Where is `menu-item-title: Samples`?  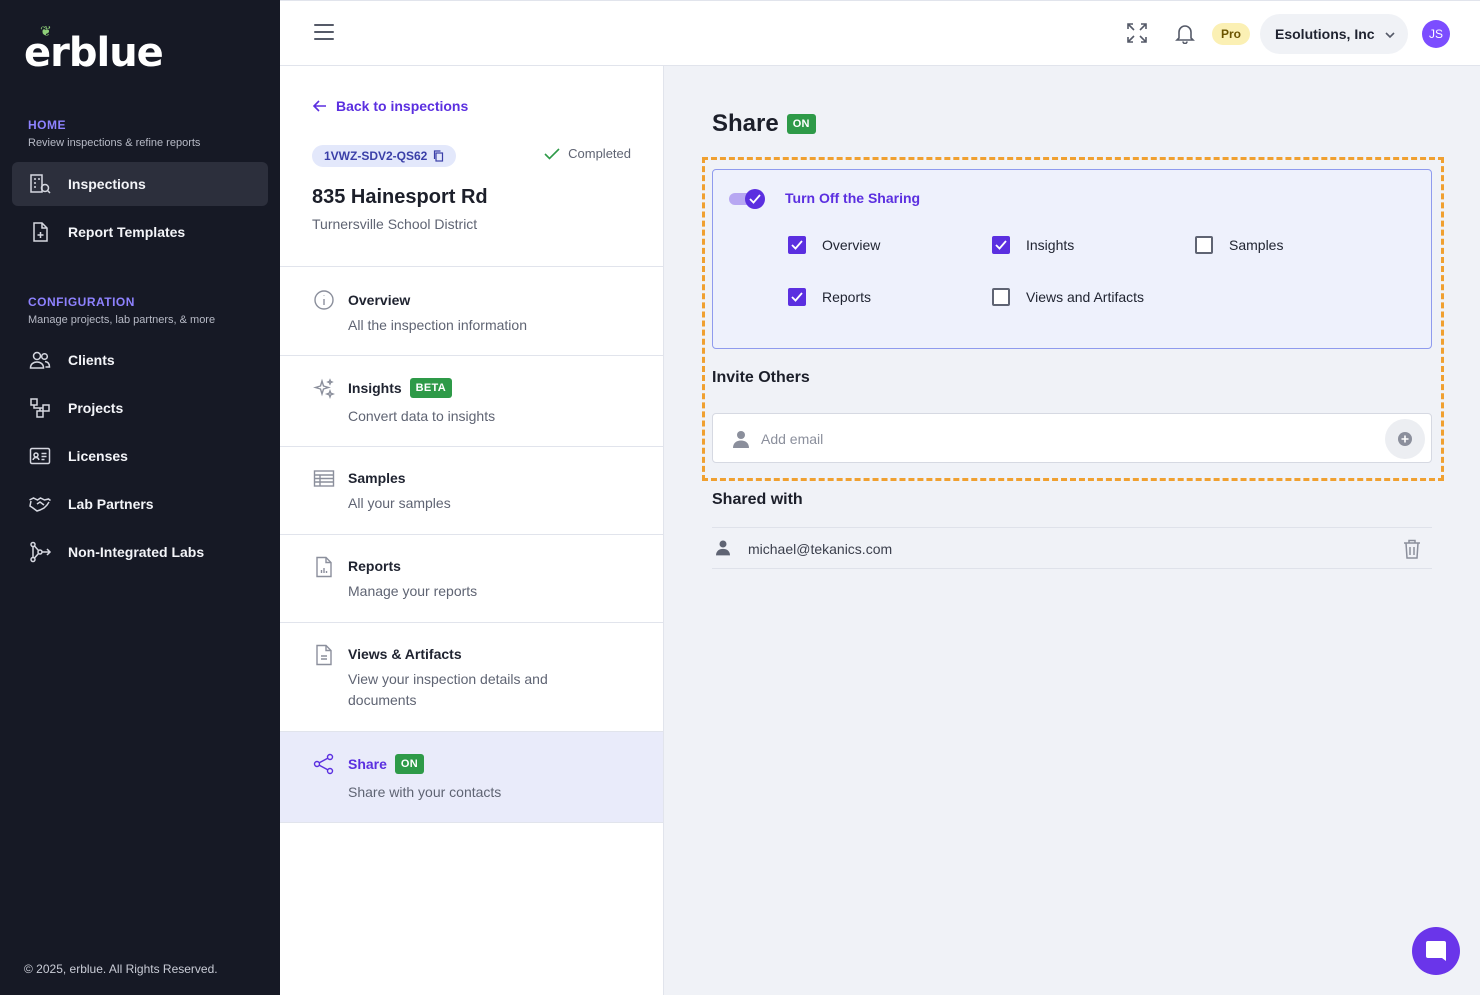 menu-item-title: Samples is located at coordinates (377, 478).